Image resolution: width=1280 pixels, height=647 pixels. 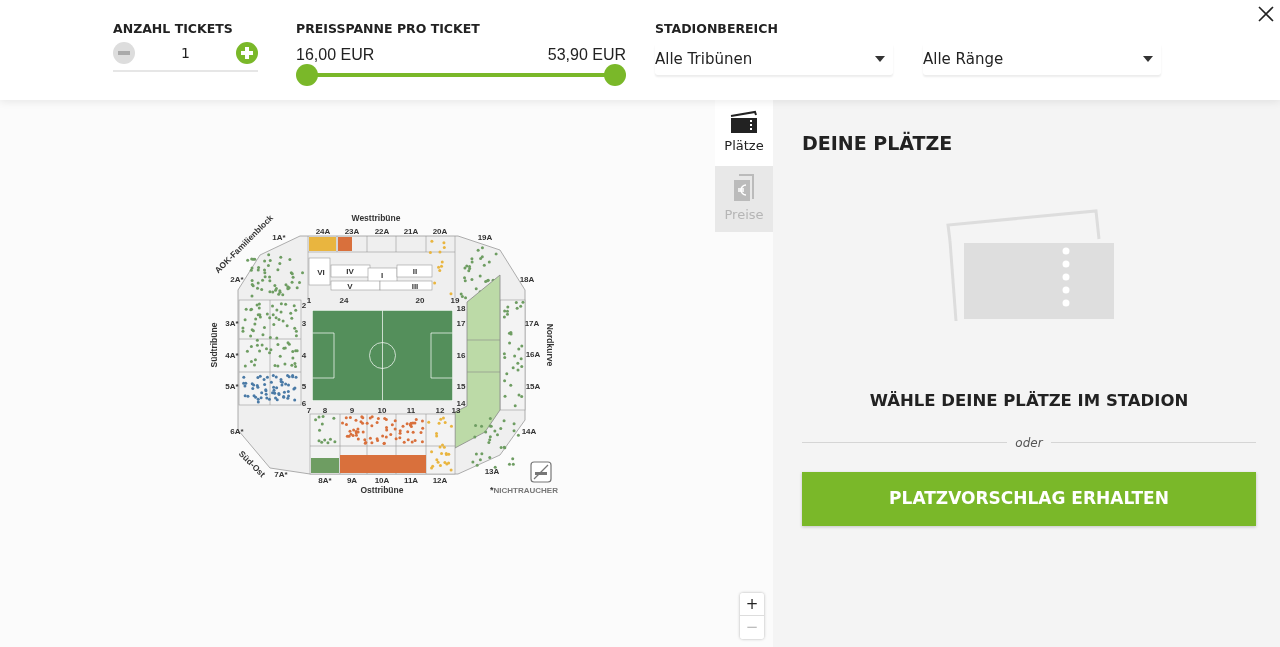 What do you see at coordinates (440, 480) in the screenshot?
I see `block-label: 12A` at bounding box center [440, 480].